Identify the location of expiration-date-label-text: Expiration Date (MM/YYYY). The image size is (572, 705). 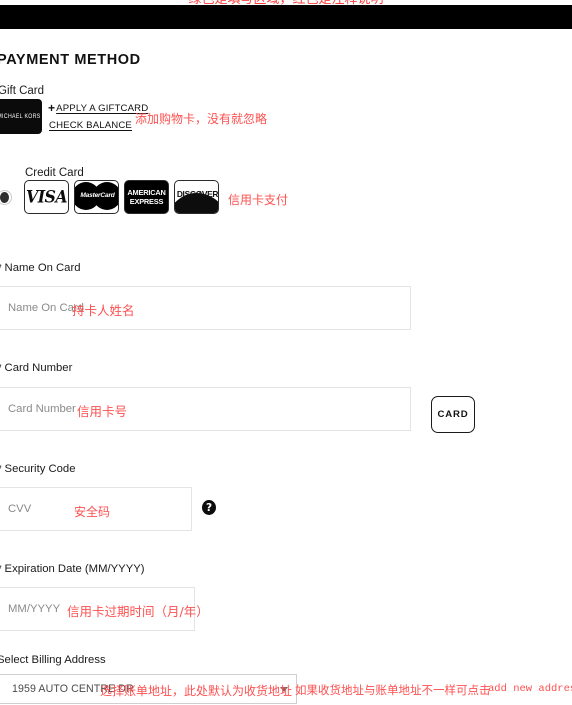
(73, 569).